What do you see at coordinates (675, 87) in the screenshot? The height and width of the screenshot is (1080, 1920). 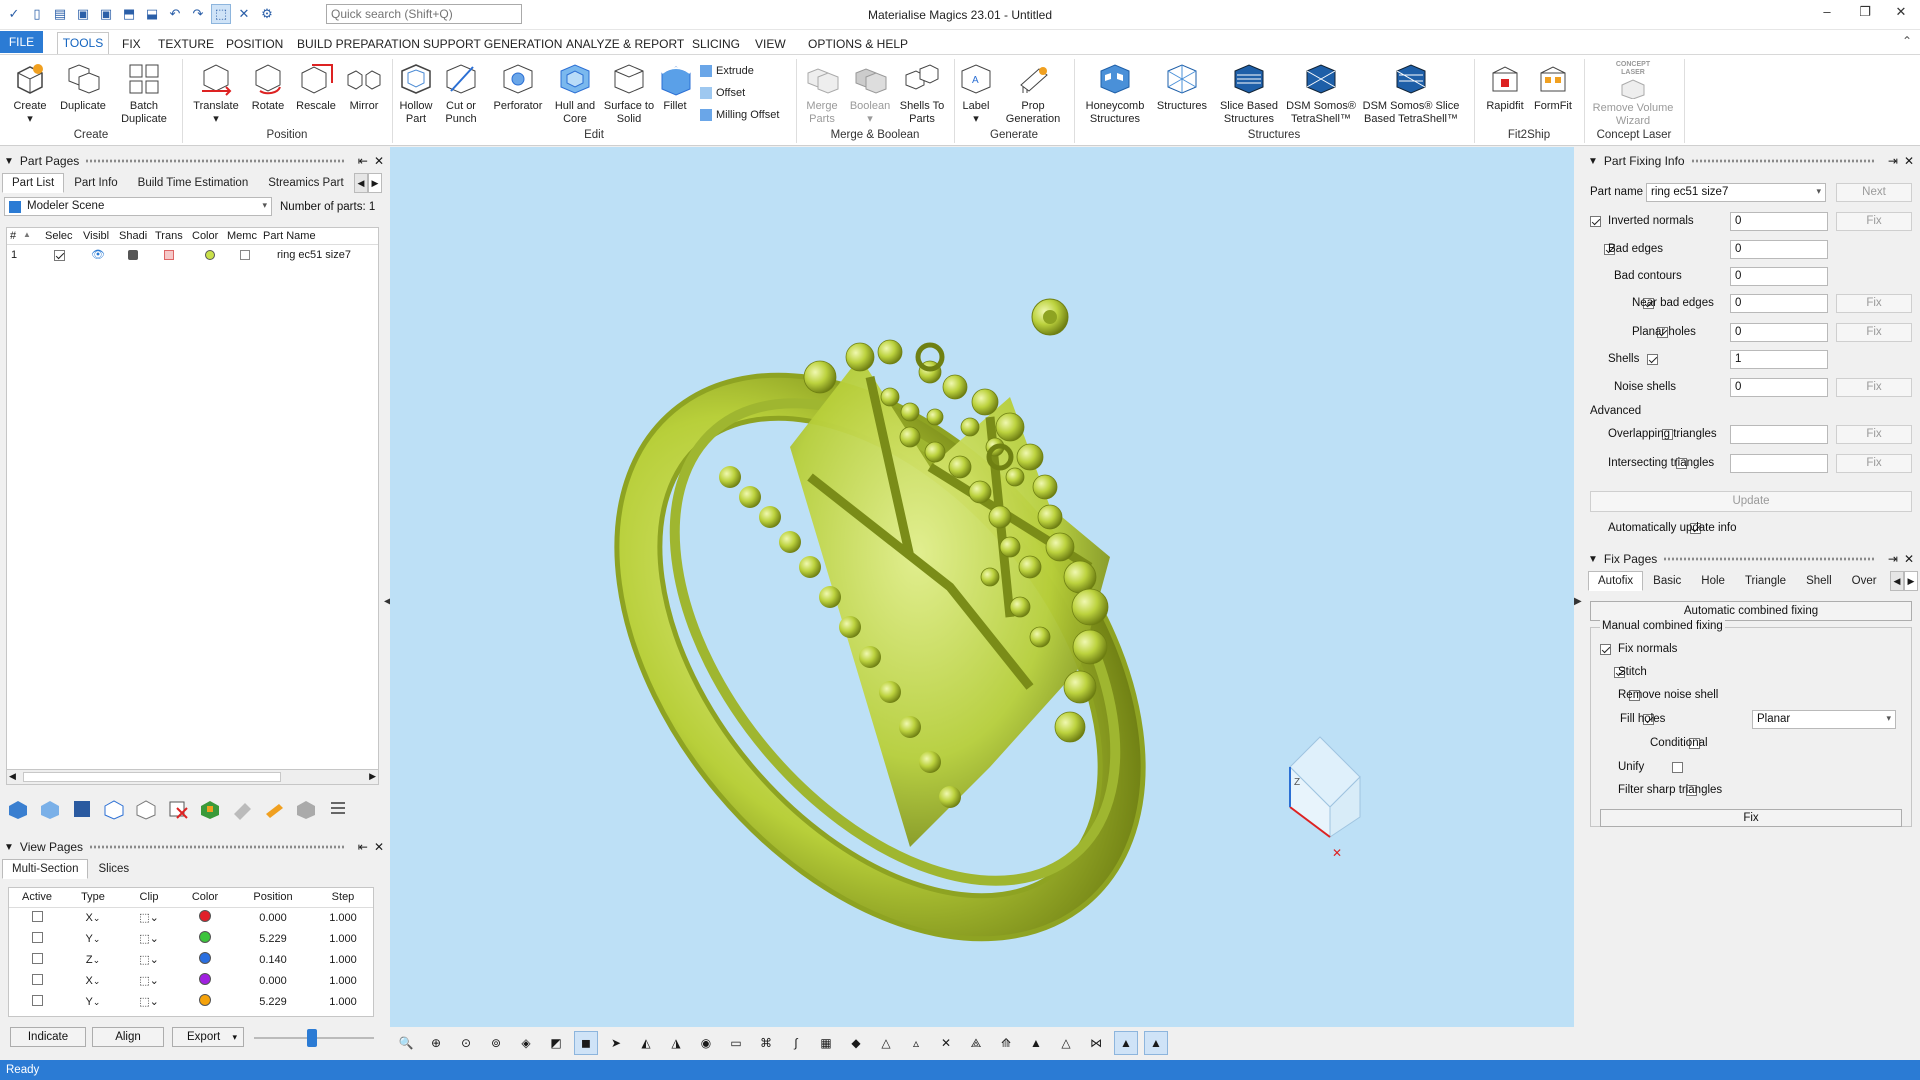 I see `fillet-button: Fillet` at bounding box center [675, 87].